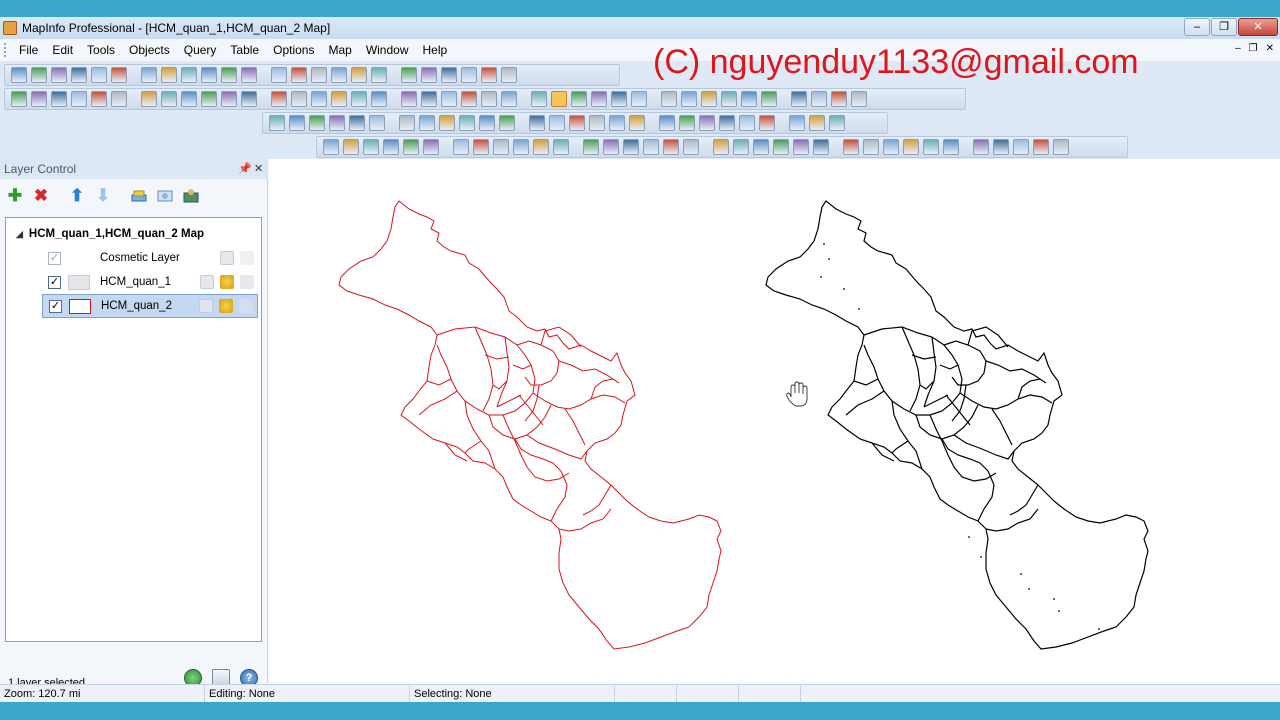 The height and width of the screenshot is (720, 1280). I want to click on info-icon, so click(639, 99).